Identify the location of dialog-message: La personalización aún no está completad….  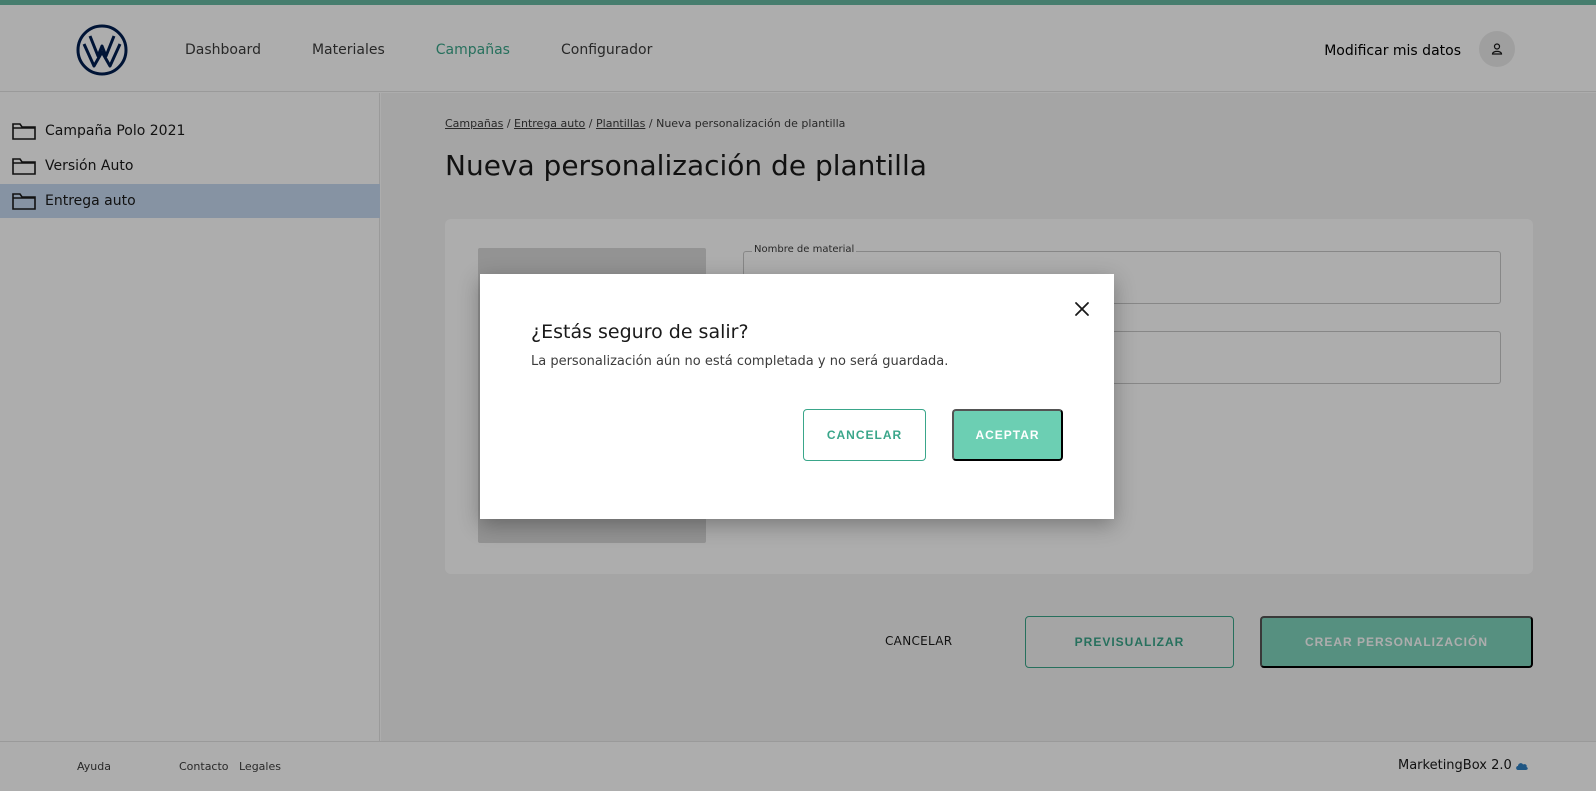
(740, 361).